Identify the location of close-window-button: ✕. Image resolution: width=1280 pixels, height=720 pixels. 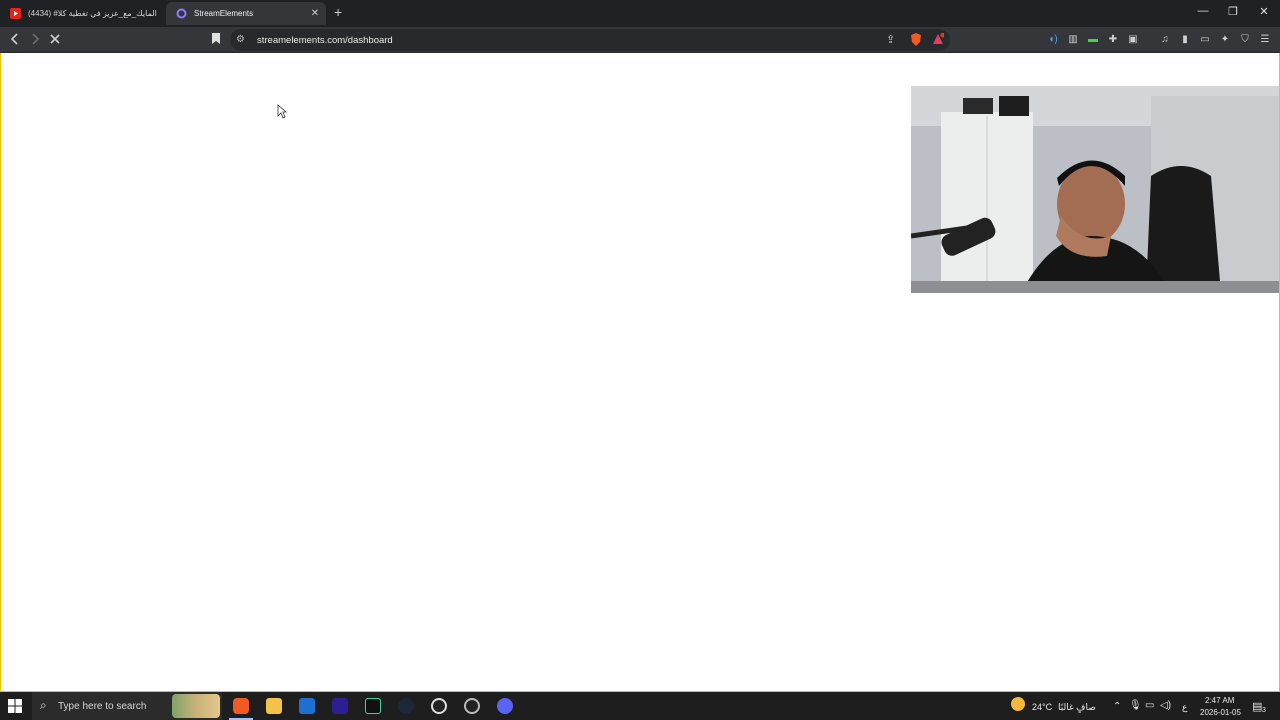
(1264, 11).